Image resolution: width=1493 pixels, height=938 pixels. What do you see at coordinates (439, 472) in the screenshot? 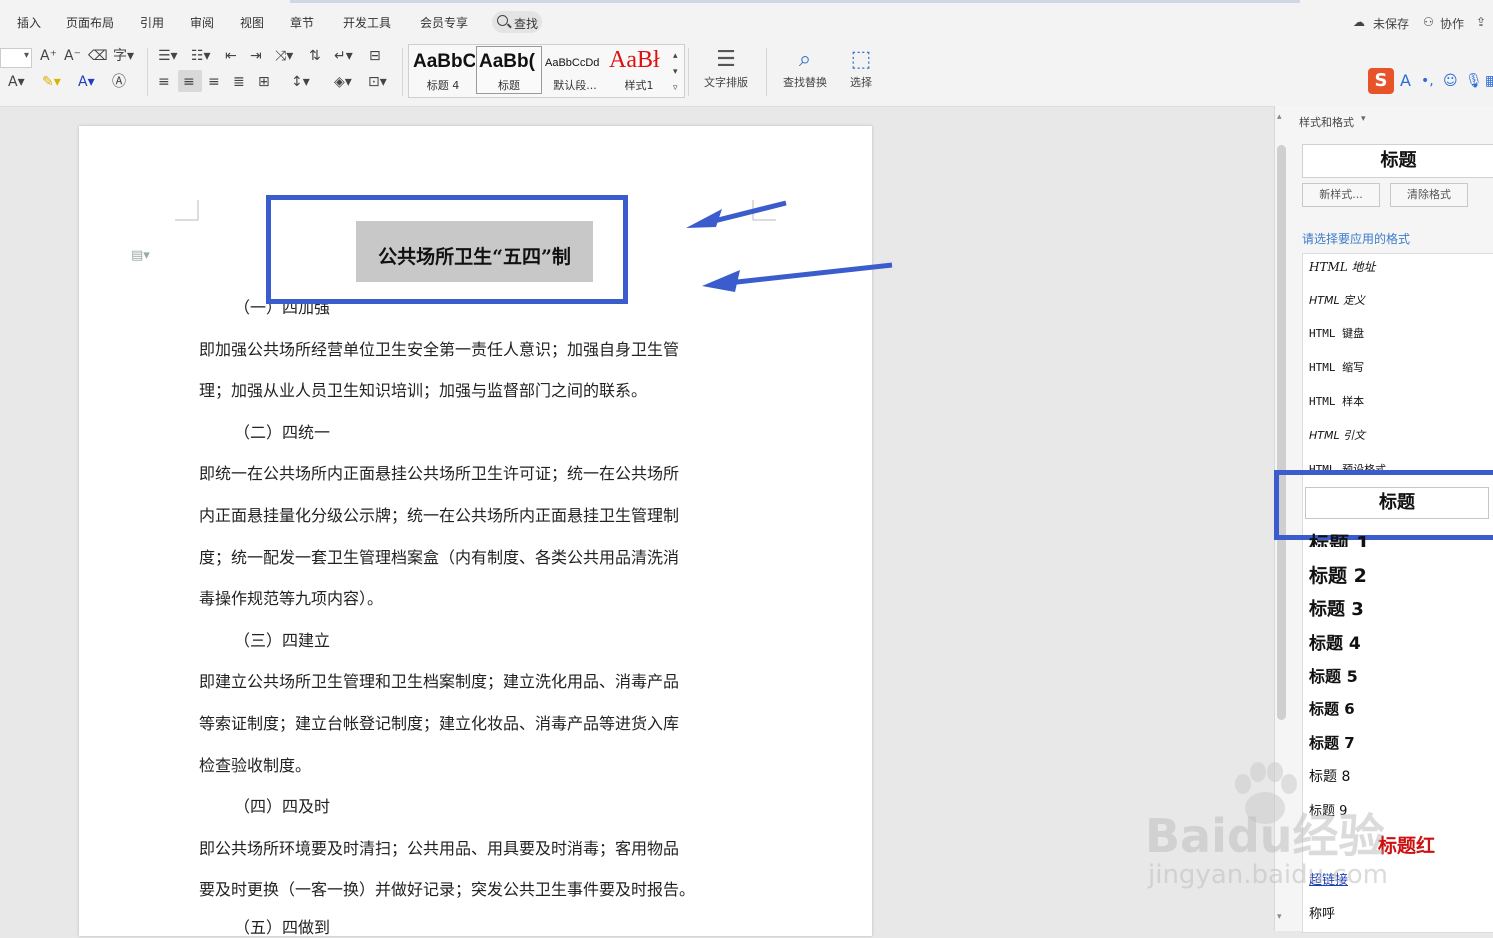
I see `doc-paragraph: 即统一在公共场所内正面悬挂公共场所卫生许可证；统一在公共场所` at bounding box center [439, 472].